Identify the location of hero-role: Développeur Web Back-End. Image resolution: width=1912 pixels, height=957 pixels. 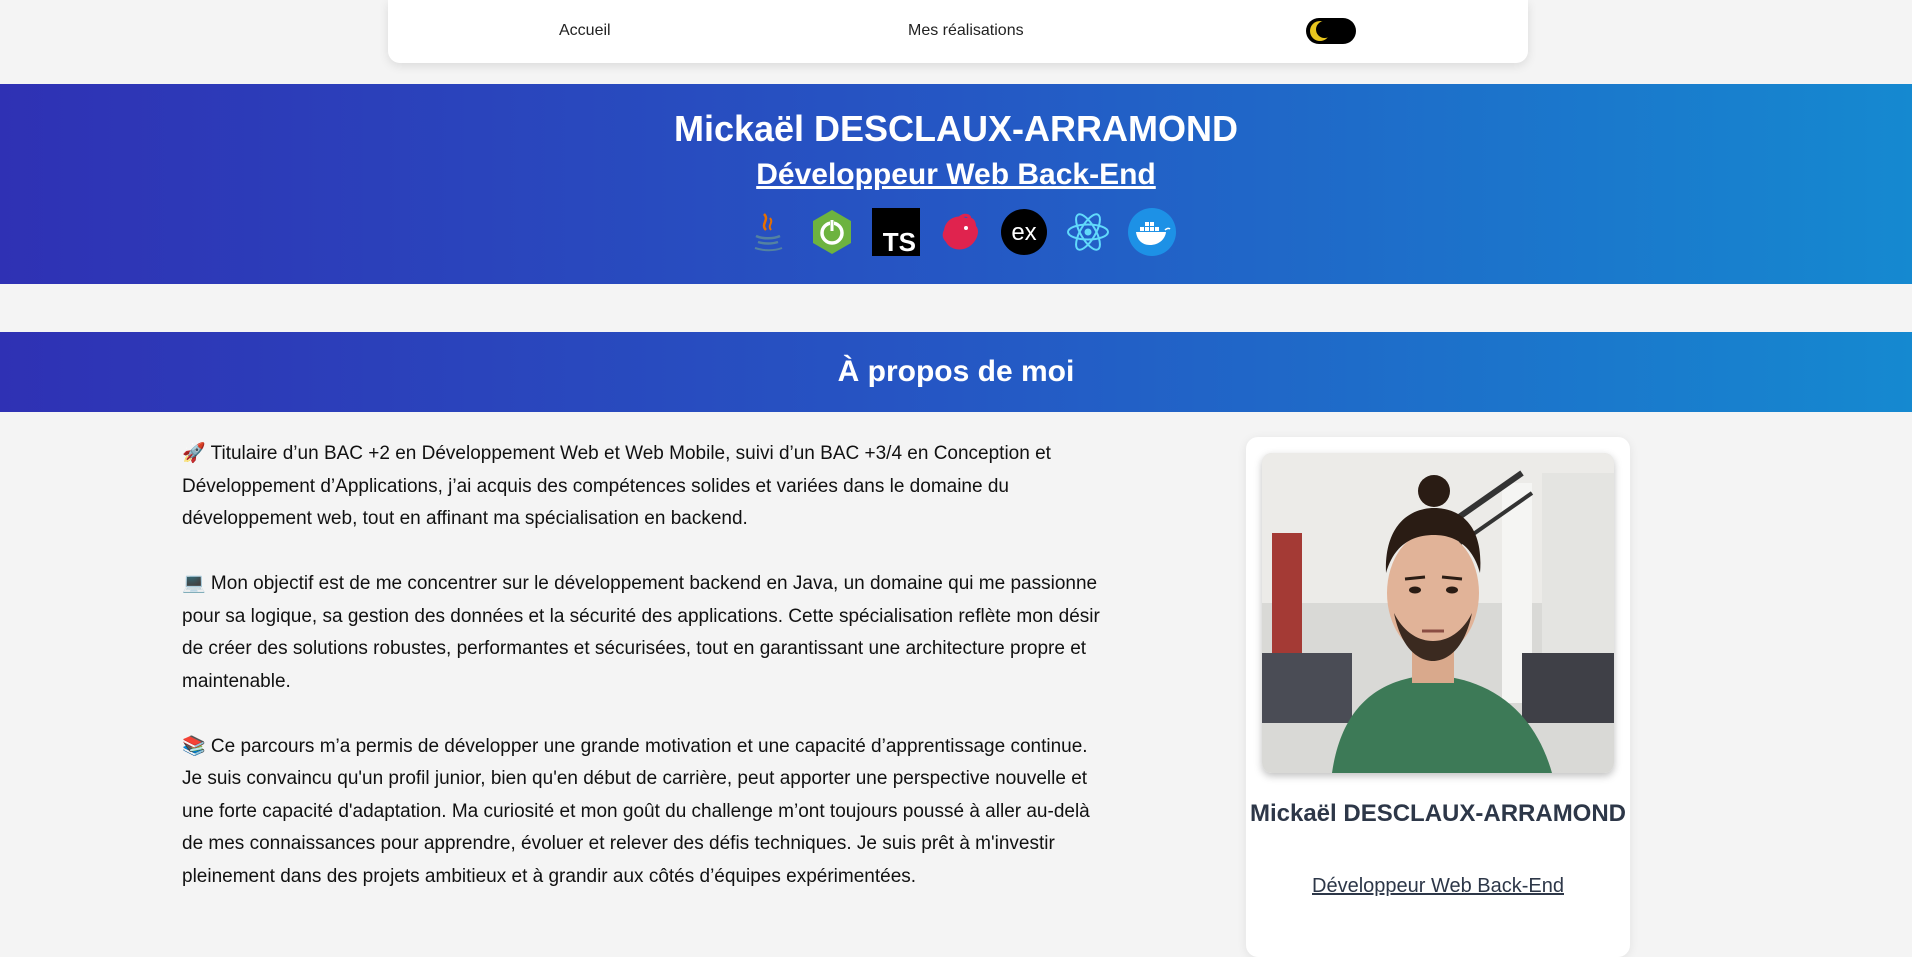
(956, 174).